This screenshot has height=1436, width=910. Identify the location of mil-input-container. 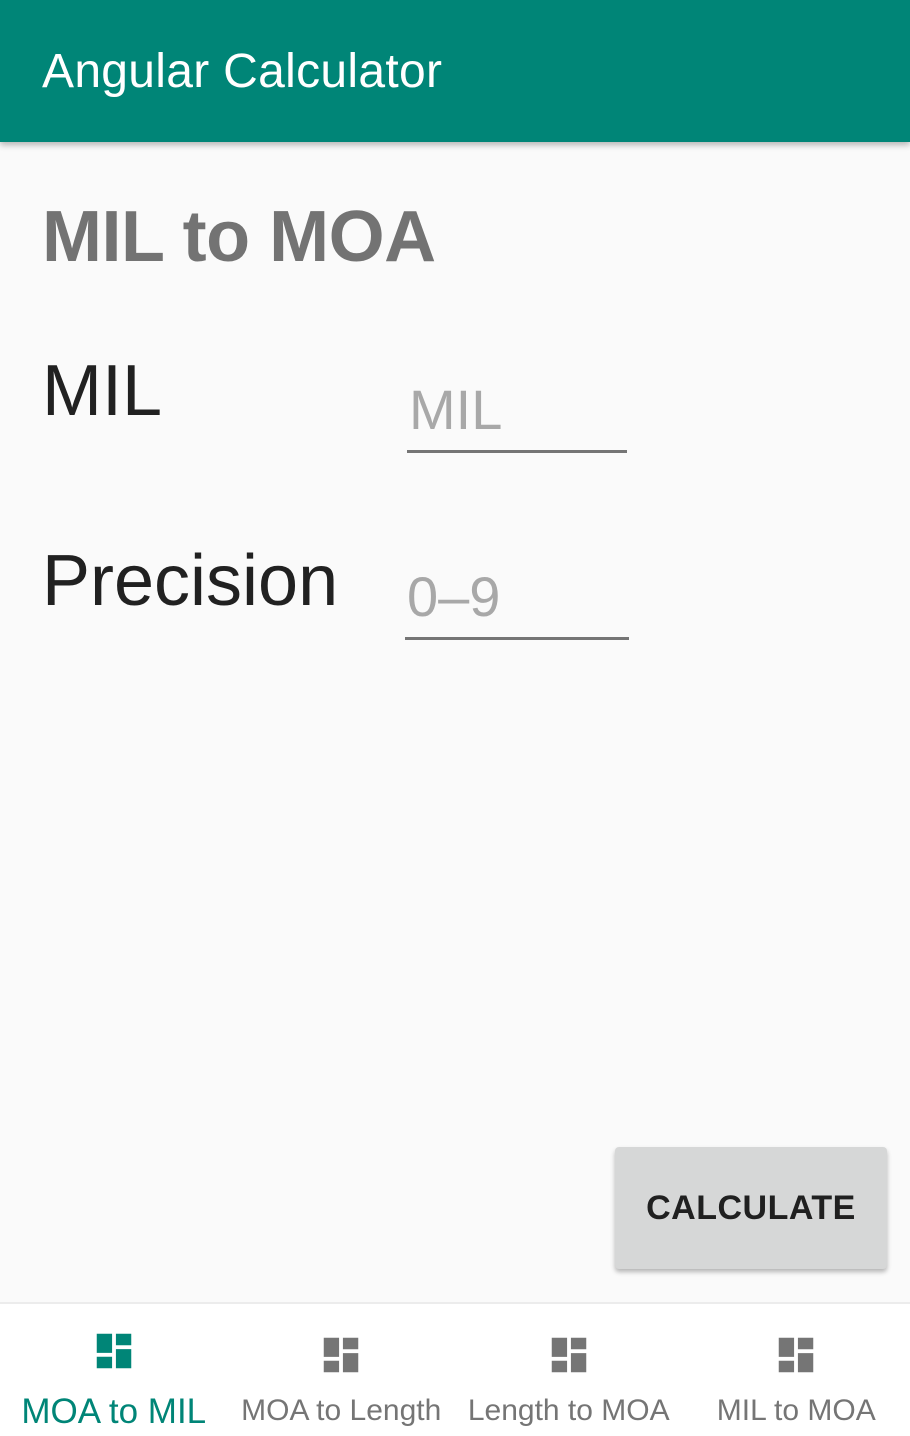
(517, 410).